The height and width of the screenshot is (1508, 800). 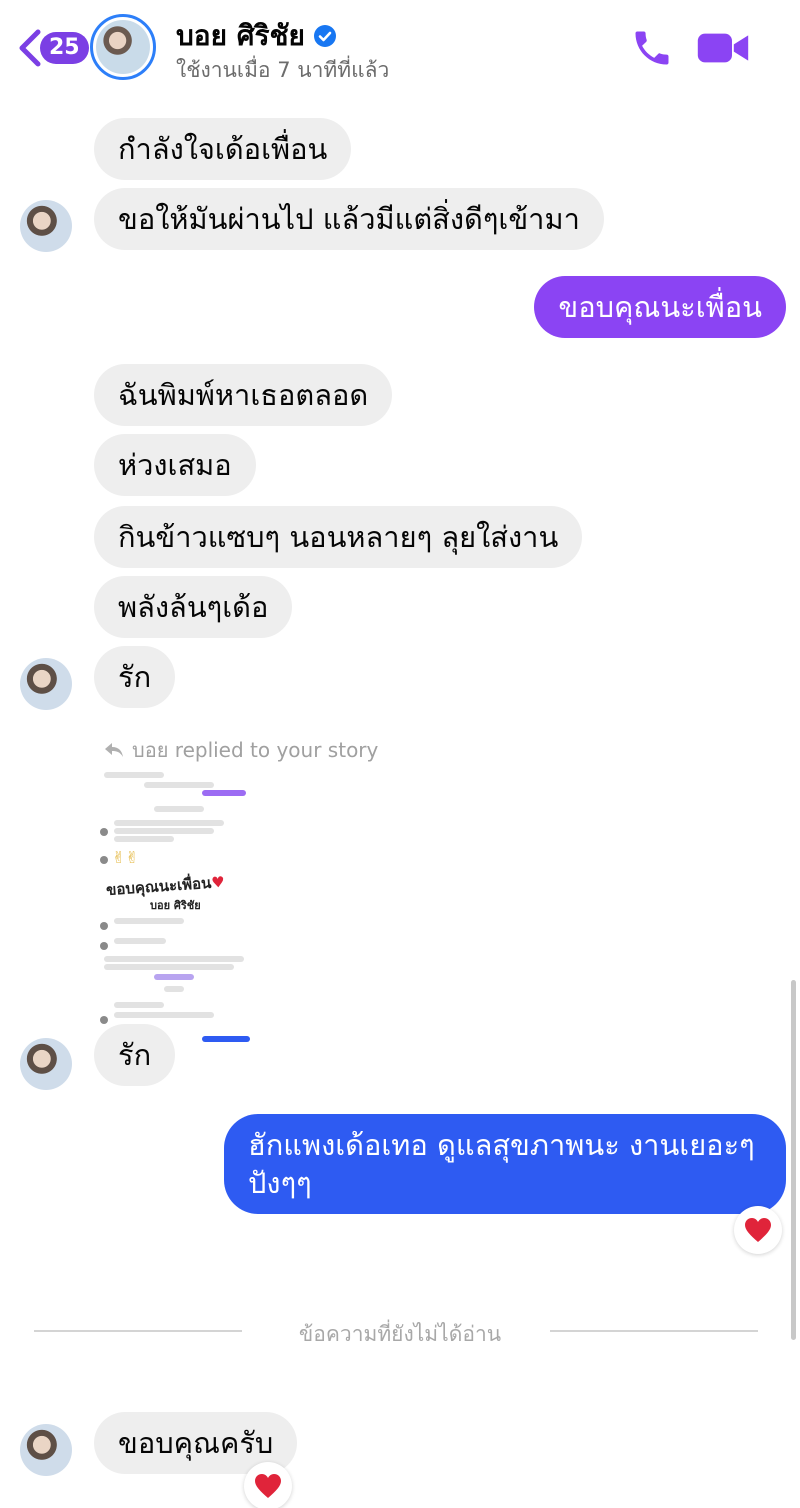 What do you see at coordinates (660, 307) in the screenshot?
I see `message-outgoing: ขอบคุณนะเพื่อน` at bounding box center [660, 307].